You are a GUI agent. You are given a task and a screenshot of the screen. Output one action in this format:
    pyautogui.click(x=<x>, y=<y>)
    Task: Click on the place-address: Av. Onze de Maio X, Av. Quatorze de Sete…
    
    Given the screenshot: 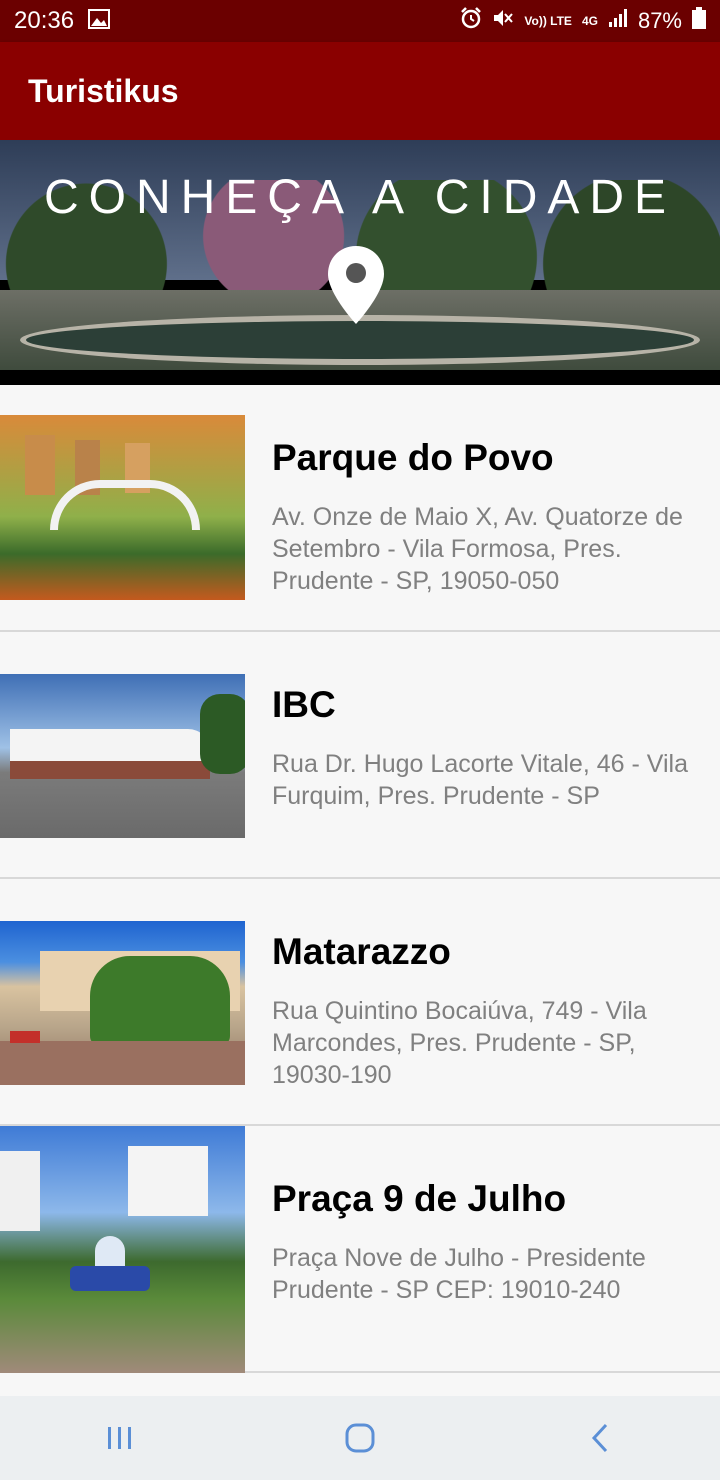 What is the action you would take?
    pyautogui.click(x=477, y=549)
    